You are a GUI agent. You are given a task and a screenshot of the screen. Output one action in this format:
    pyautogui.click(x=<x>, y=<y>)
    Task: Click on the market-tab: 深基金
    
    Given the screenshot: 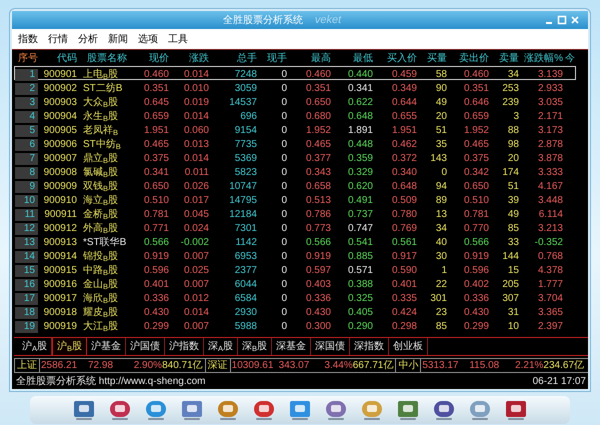 What is the action you would take?
    pyautogui.click(x=292, y=346)
    